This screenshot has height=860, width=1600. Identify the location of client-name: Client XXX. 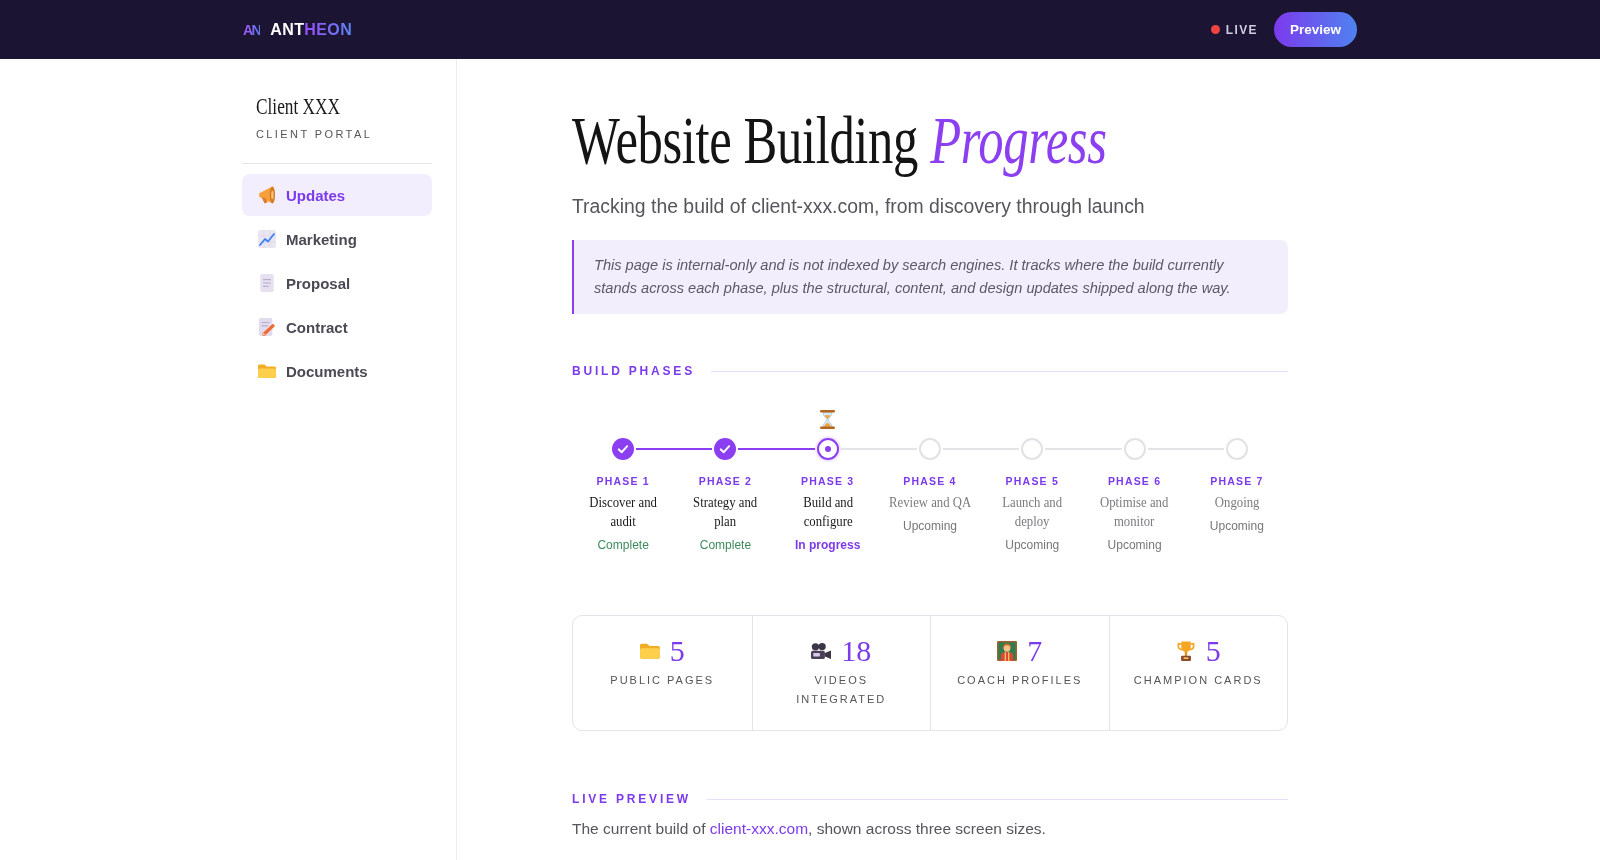
(298, 106).